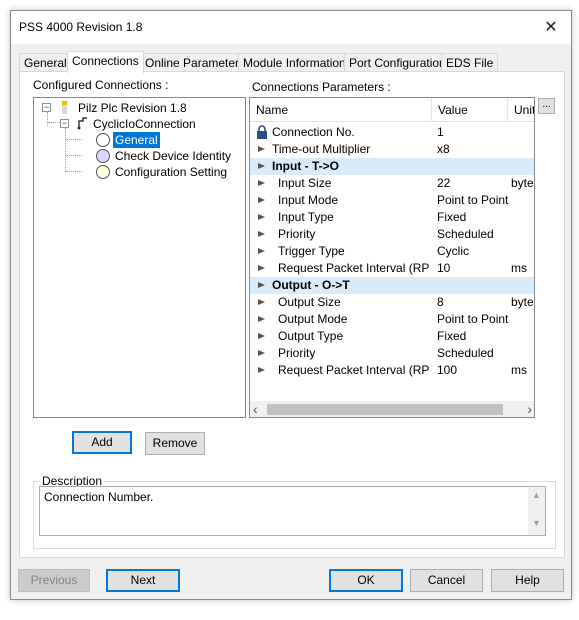 The image size is (579, 620). What do you see at coordinates (308, 200) in the screenshot?
I see `param-name: Input Mode` at bounding box center [308, 200].